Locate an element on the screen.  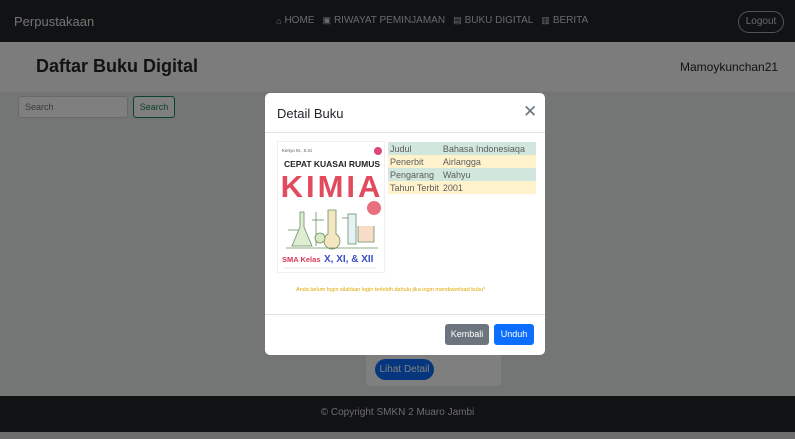
info-label: Judul is located at coordinates (414, 148).